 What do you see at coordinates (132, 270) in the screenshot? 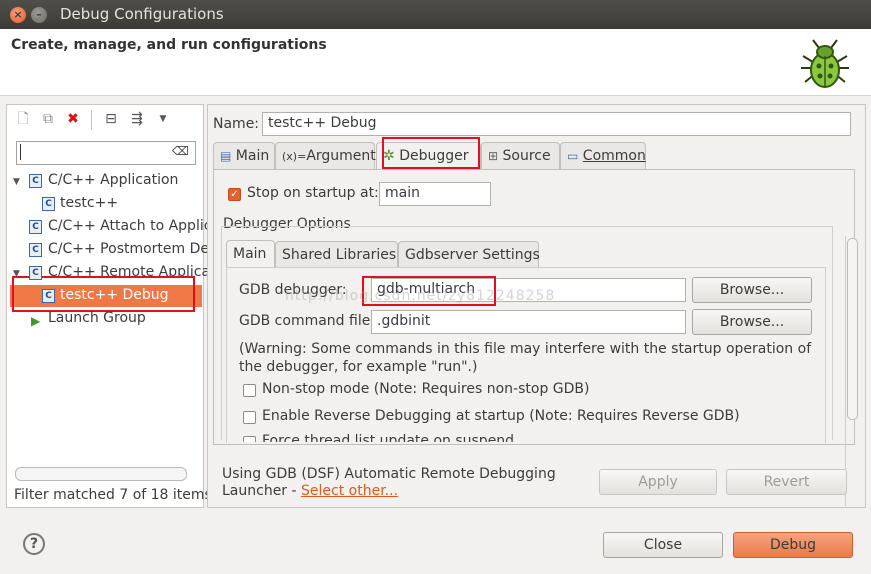
I see `tree-item-cpp-remote: C/C++ Remote Applicat` at bounding box center [132, 270].